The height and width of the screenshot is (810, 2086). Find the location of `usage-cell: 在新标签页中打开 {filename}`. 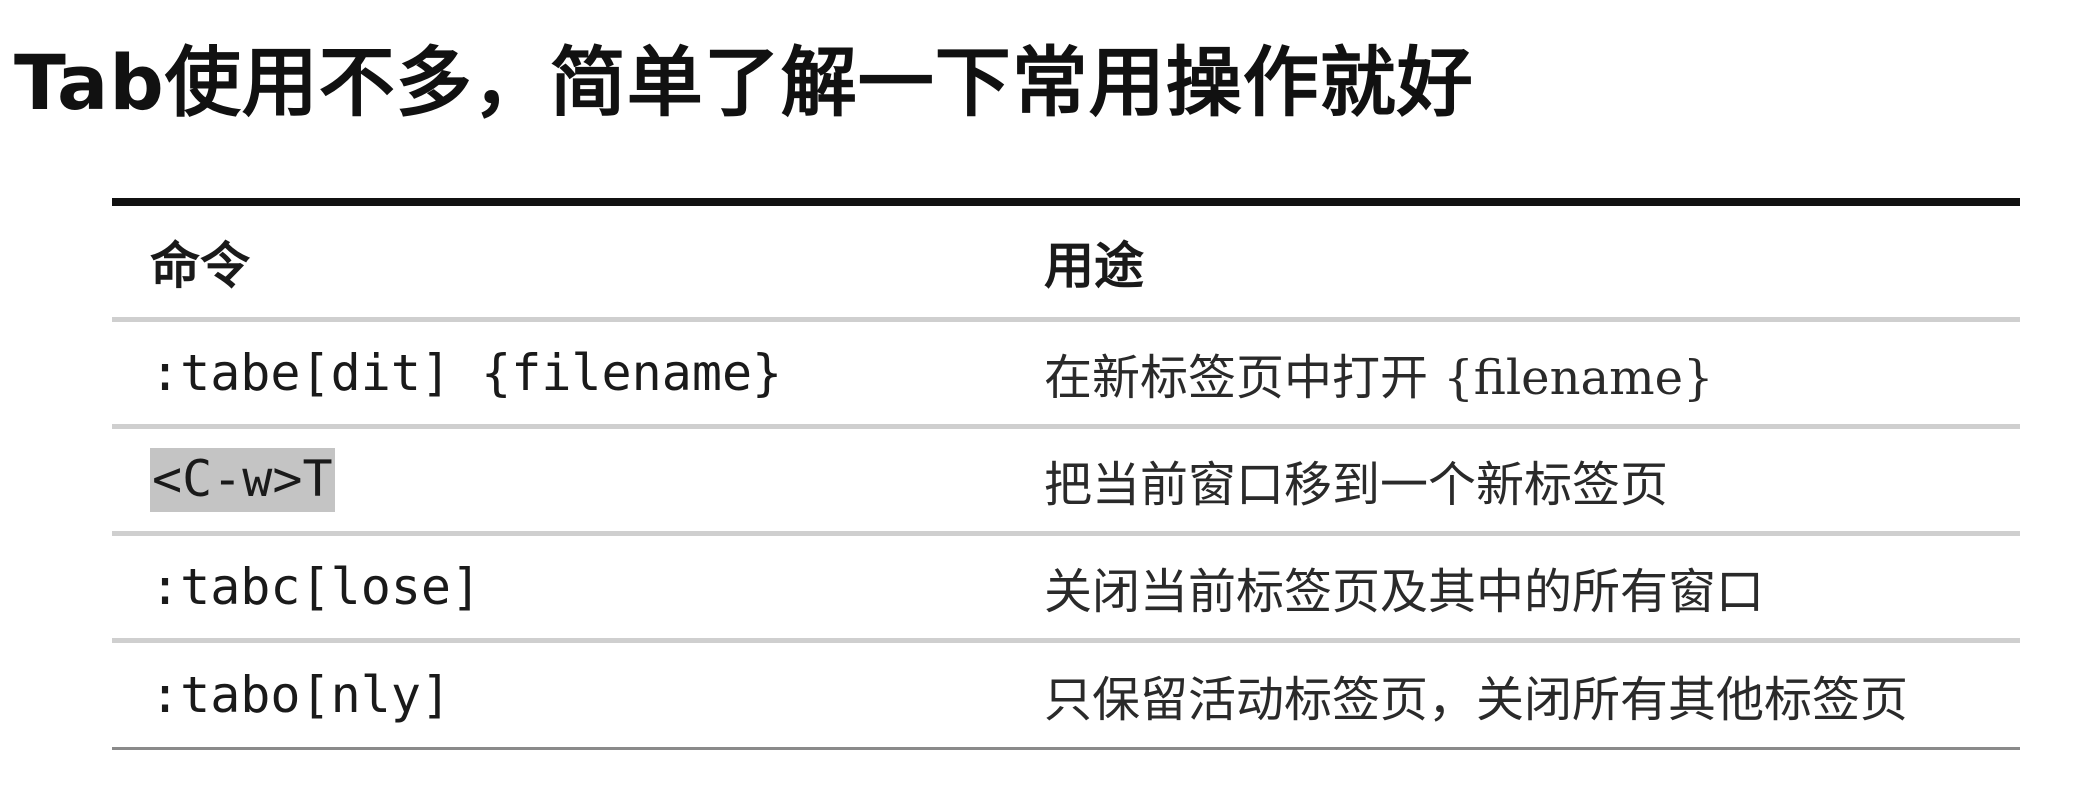

usage-cell: 在新标签页中打开 {filename} is located at coordinates (1379, 378).